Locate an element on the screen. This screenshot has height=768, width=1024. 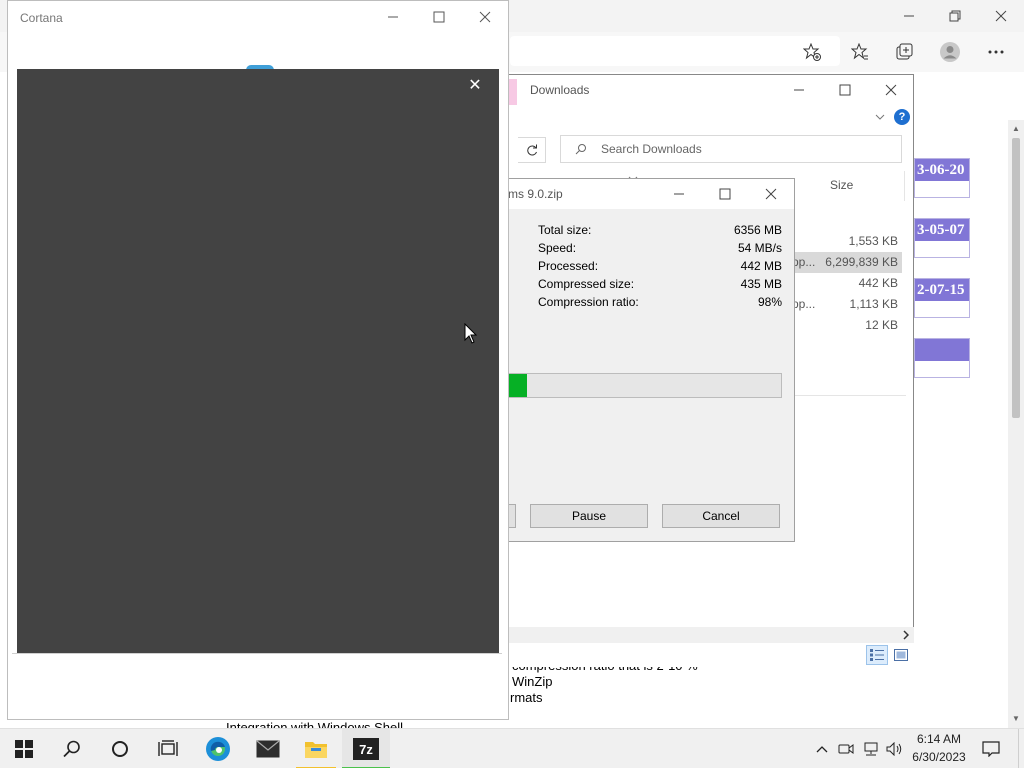
stat-label: Compressed size: is located at coordinates (586, 284).